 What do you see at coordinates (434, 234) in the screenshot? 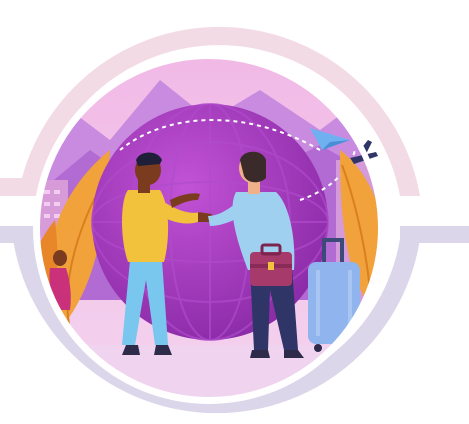
I see `lavender-bar-right` at bounding box center [434, 234].